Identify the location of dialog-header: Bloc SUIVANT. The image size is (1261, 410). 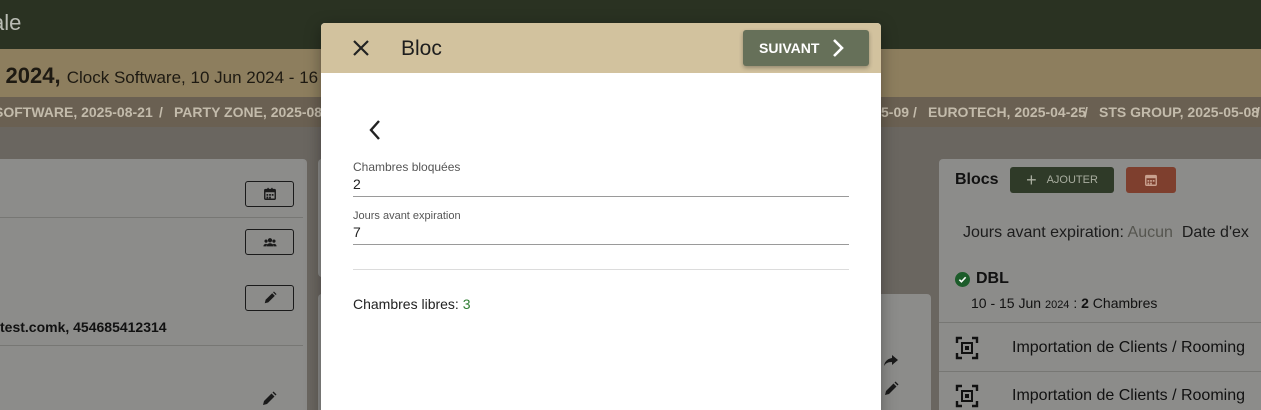
(601, 48).